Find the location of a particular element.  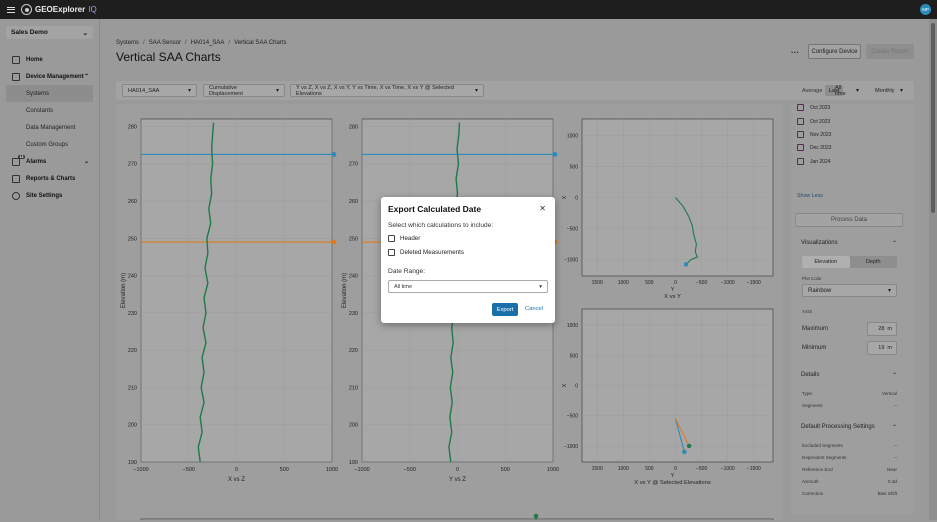

processing-settings-header: Default Processing Settings ⌃ is located at coordinates (849, 427).